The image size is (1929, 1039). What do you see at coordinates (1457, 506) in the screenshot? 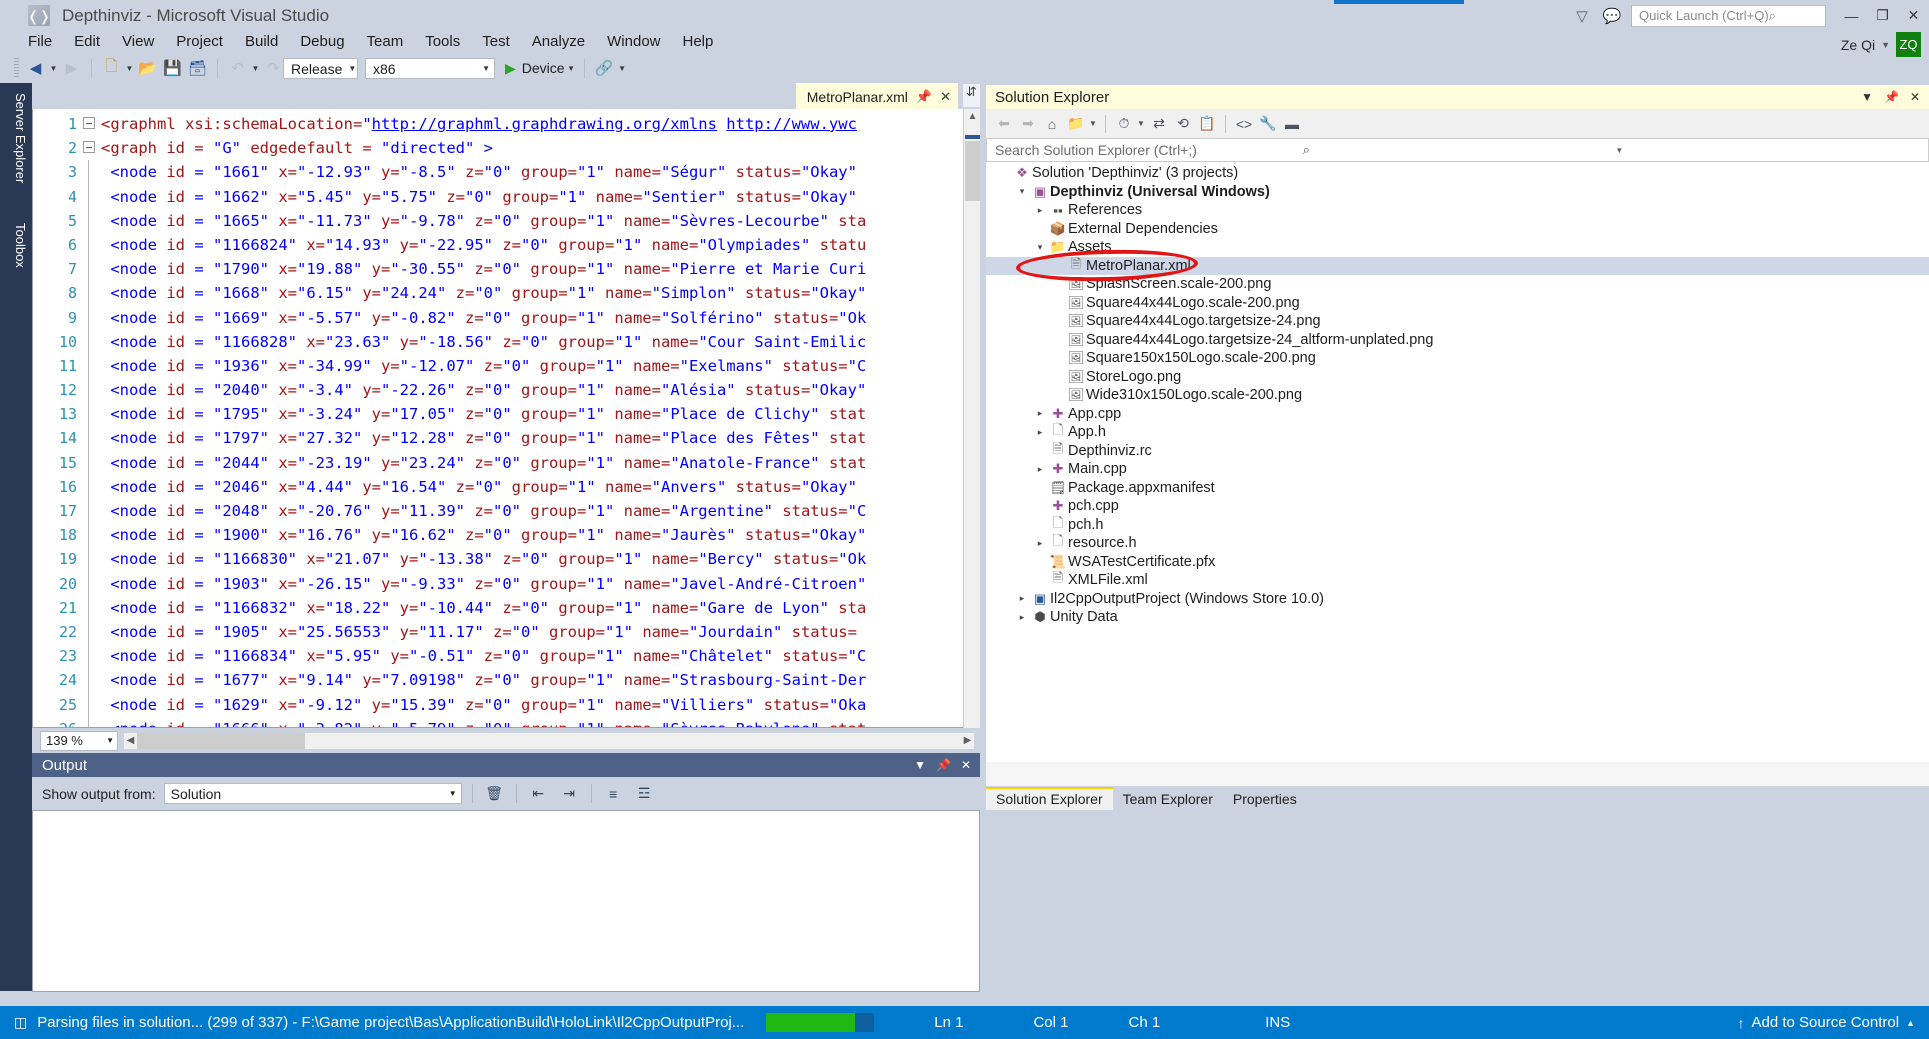
I see `tree-item: ✚ pch.cpp` at bounding box center [1457, 506].